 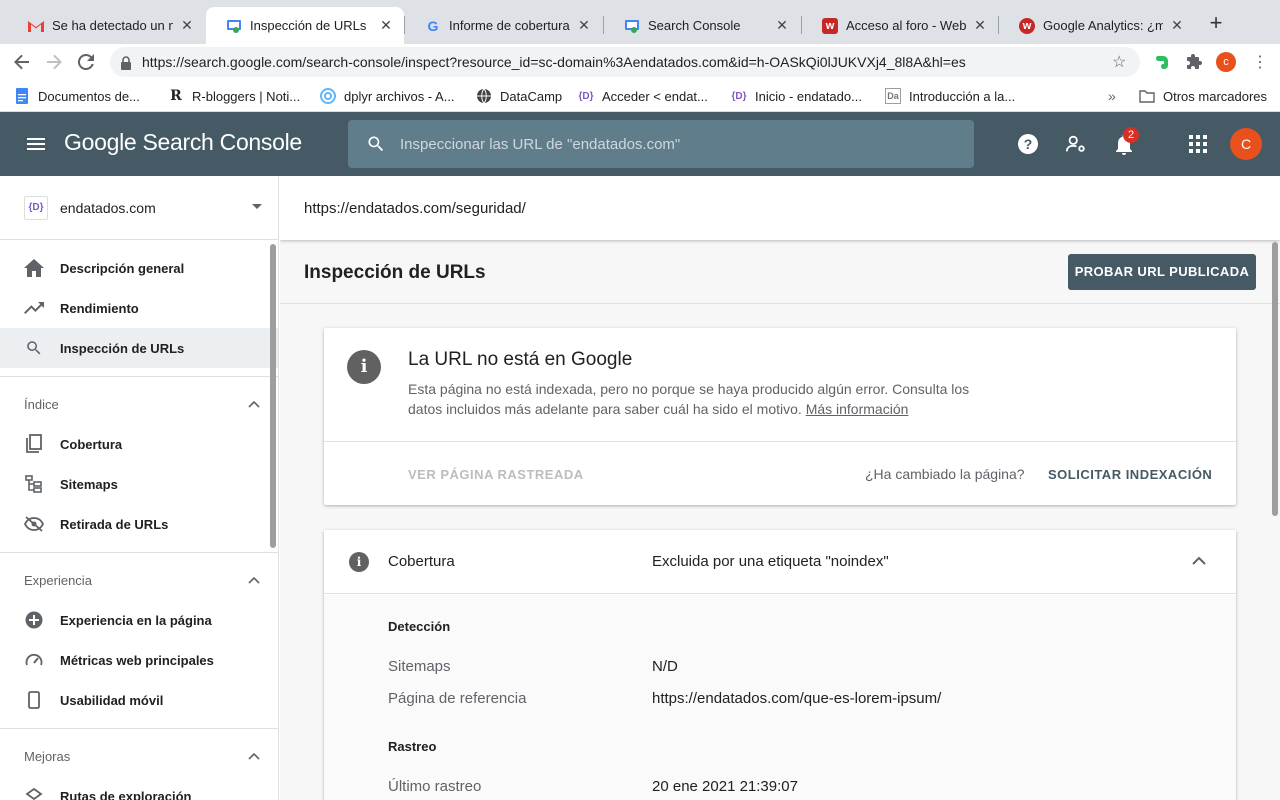 I want to click on reload-icon, so click(x=86, y=62).